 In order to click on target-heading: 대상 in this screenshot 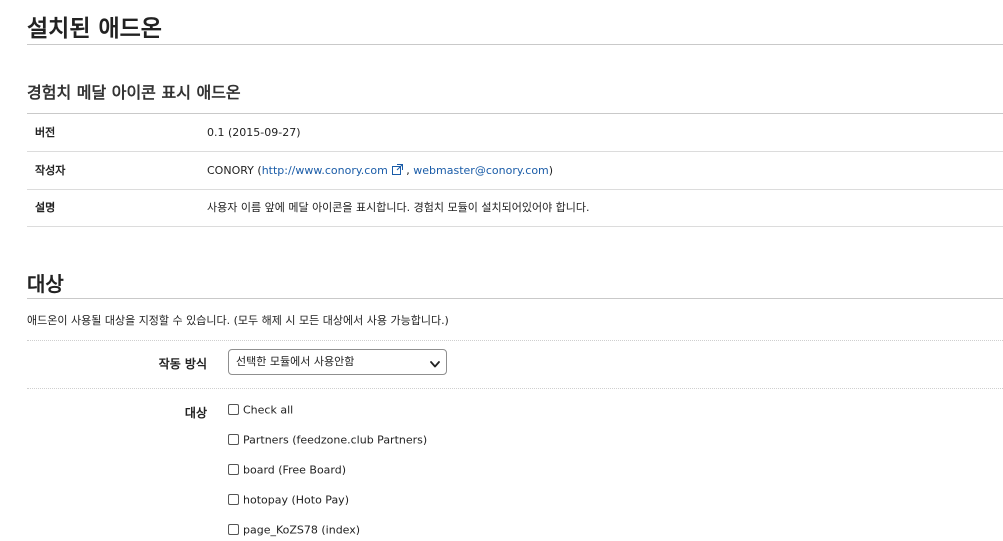, I will do `click(45, 284)`.